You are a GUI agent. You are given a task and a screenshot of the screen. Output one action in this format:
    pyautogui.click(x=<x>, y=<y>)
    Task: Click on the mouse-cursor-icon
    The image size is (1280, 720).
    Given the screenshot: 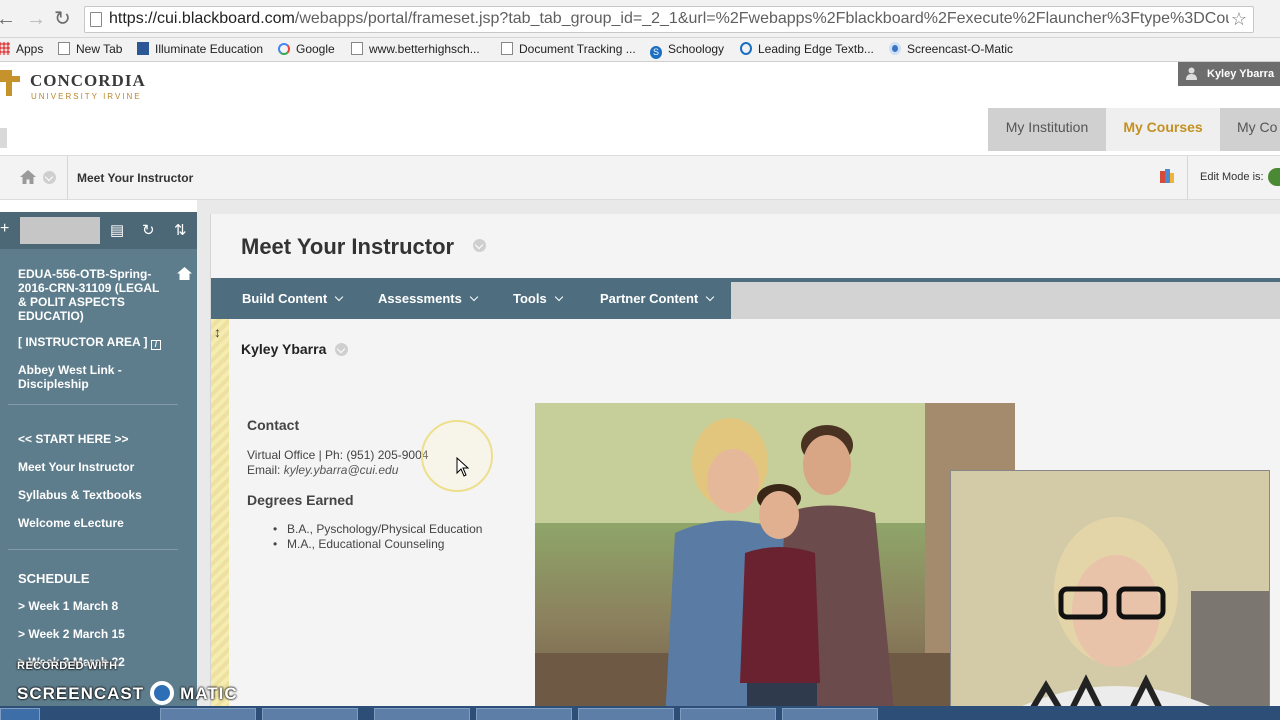 What is the action you would take?
    pyautogui.click(x=463, y=467)
    